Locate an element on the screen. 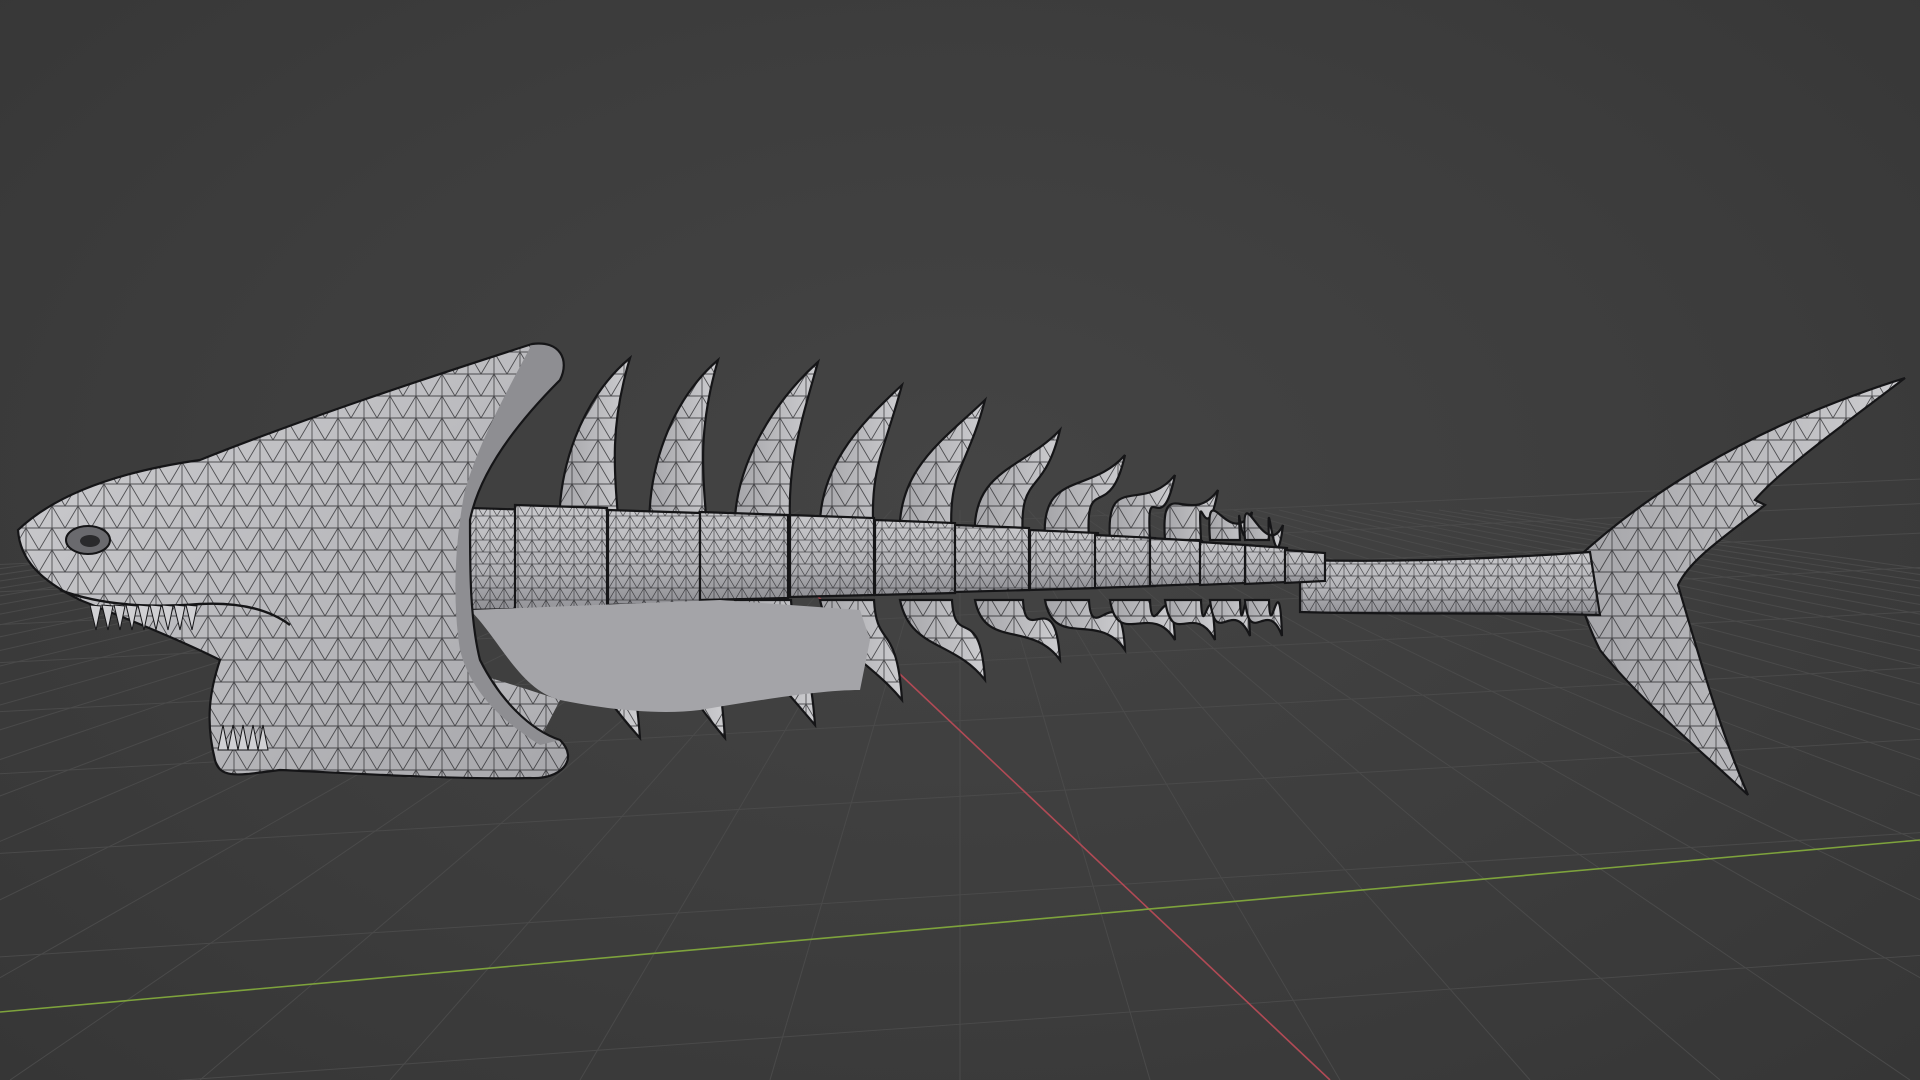 The width and height of the screenshot is (1920, 1080). tail-stalk is located at coordinates (1450, 583).